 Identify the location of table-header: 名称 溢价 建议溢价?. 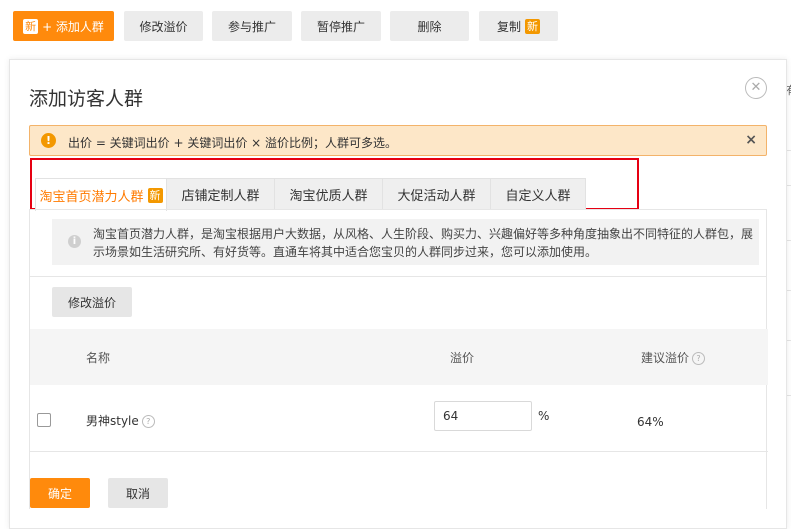
(399, 357).